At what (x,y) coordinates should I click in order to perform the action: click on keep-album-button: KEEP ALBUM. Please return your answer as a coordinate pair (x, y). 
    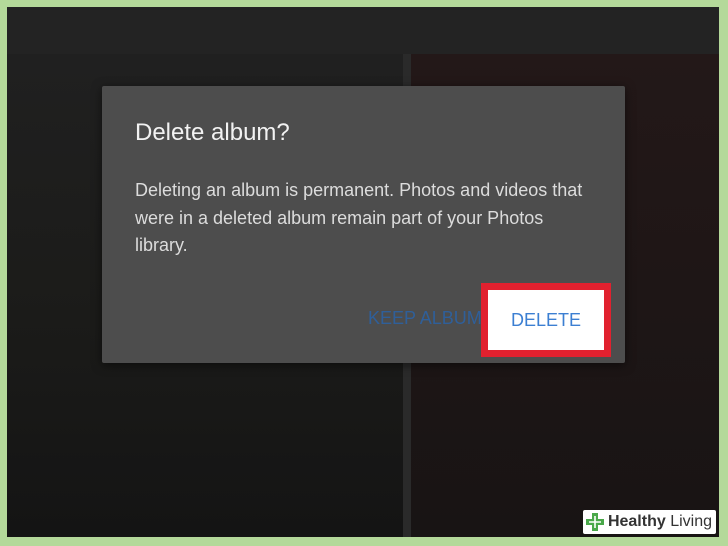
    Looking at the image, I should click on (425, 318).